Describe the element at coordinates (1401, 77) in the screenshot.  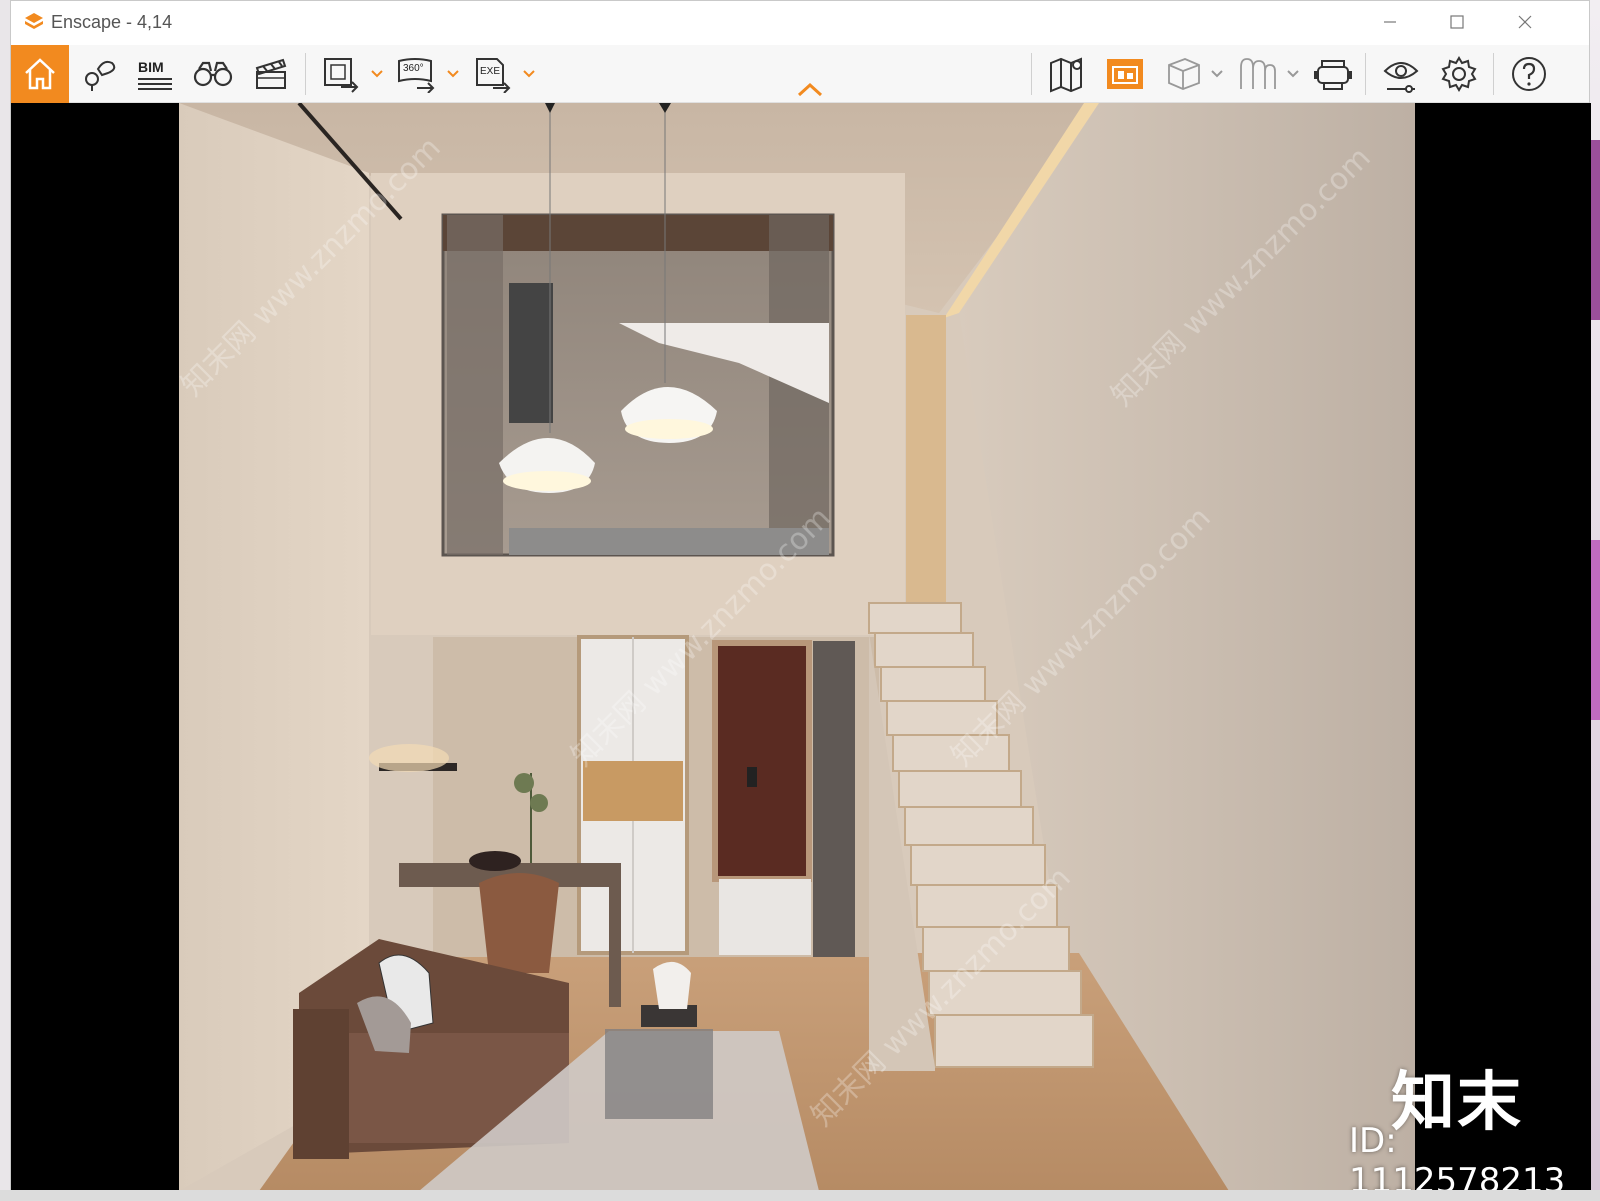
I see `eye-icon` at that location.